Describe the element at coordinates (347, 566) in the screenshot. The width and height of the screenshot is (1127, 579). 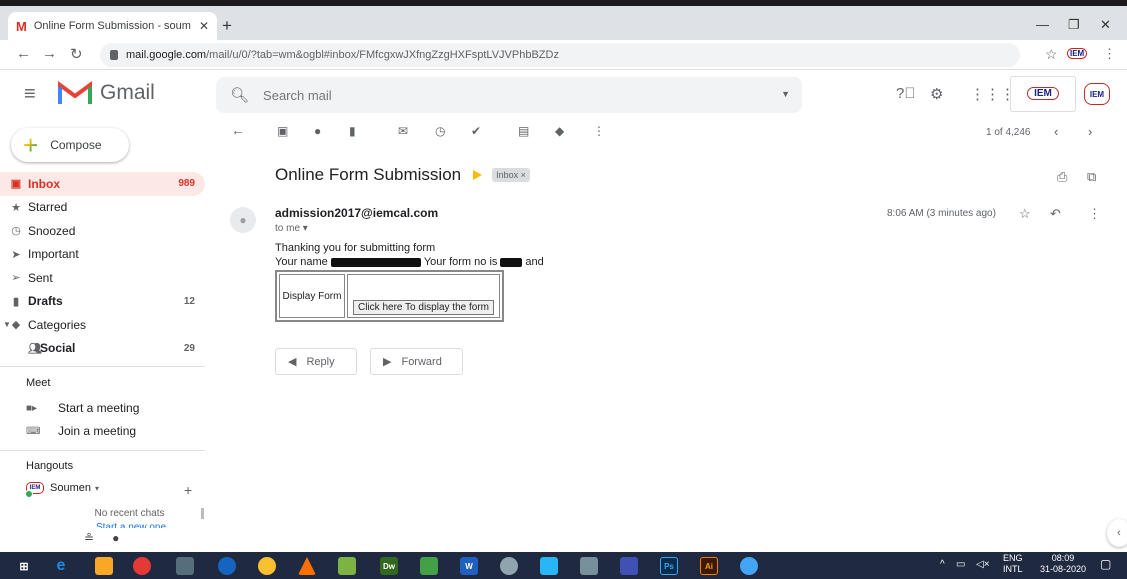
I see `app-green-icon` at that location.